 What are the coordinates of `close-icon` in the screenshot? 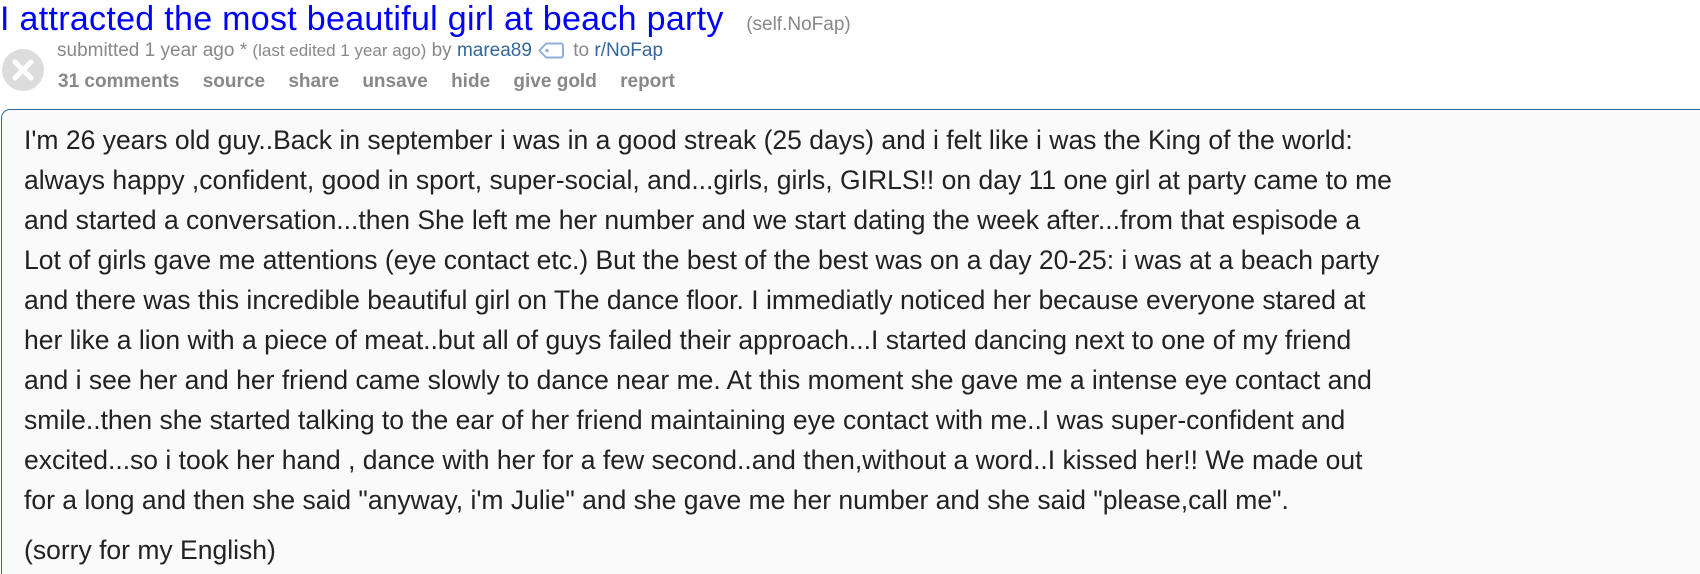 It's located at (23, 70).